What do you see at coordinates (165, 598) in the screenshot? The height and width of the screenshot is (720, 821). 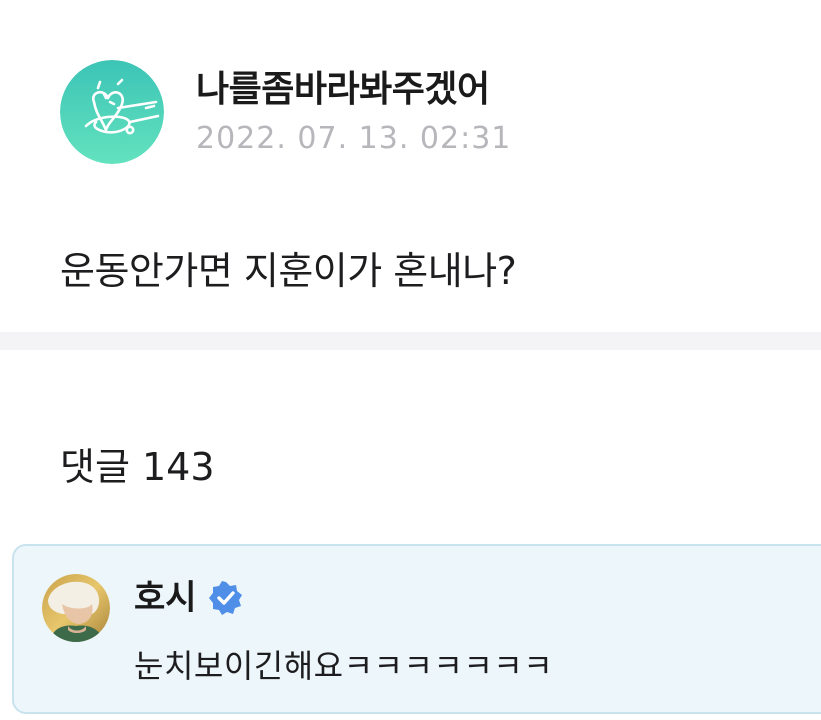 I see `comment-author-name: 호시` at bounding box center [165, 598].